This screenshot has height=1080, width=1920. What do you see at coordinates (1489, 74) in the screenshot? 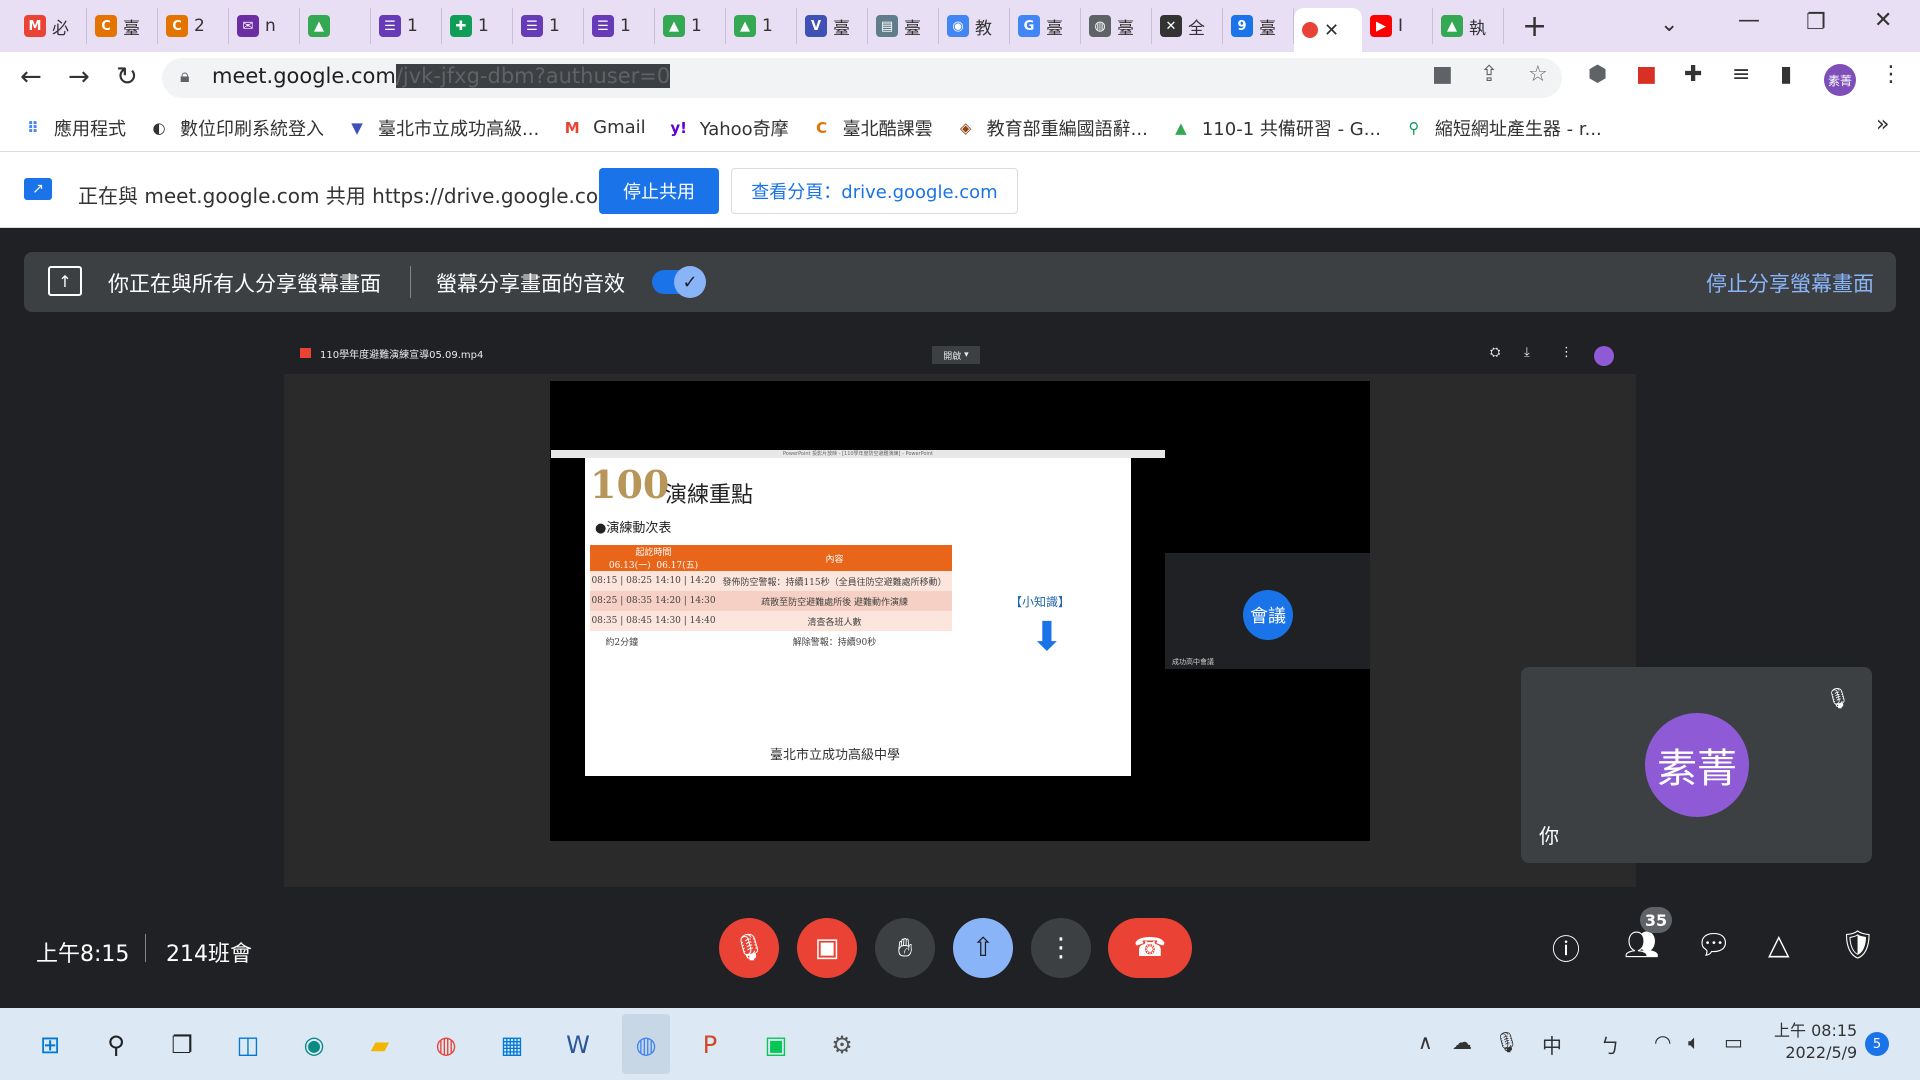
I see `share-icon: ⇪` at bounding box center [1489, 74].